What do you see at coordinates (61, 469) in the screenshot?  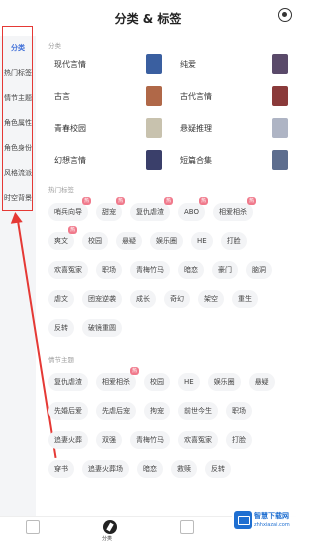 I see `tag-chip: 穿书` at bounding box center [61, 469].